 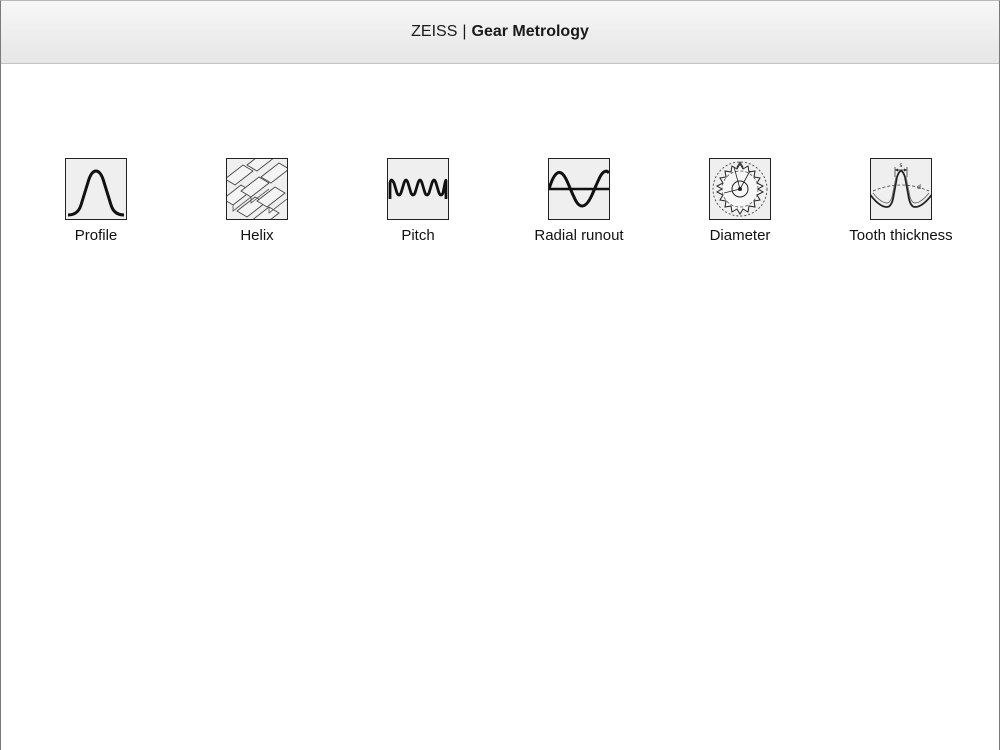 What do you see at coordinates (530, 31) in the screenshot?
I see `app-title: Gear Metrology` at bounding box center [530, 31].